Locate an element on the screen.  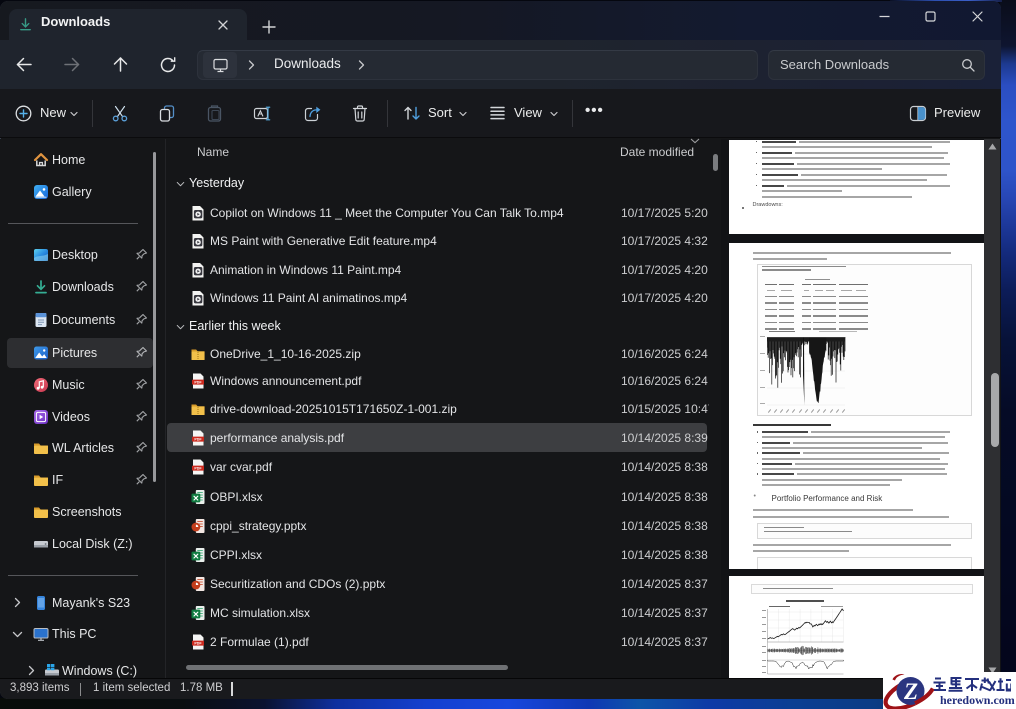
svg-text: Z is located at coordinates (910, 691).